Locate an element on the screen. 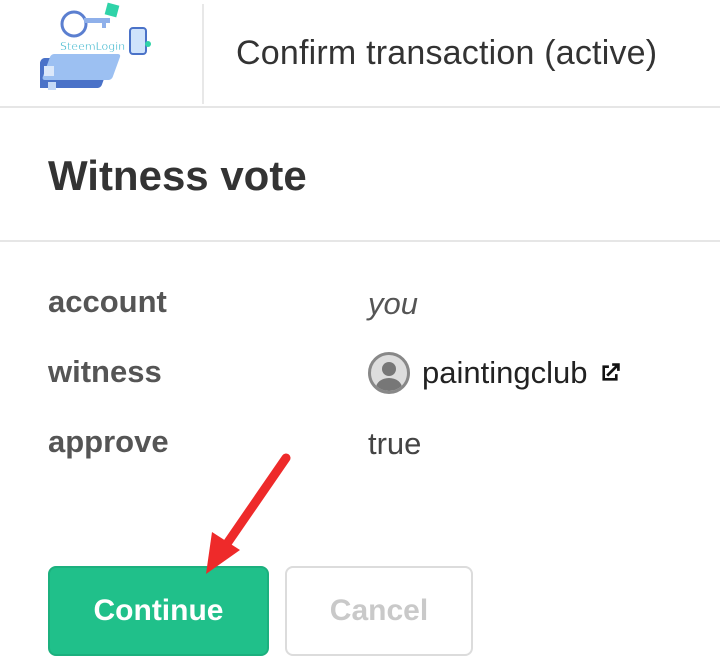 The height and width of the screenshot is (669, 720). continue-button: Continue is located at coordinates (158, 611).